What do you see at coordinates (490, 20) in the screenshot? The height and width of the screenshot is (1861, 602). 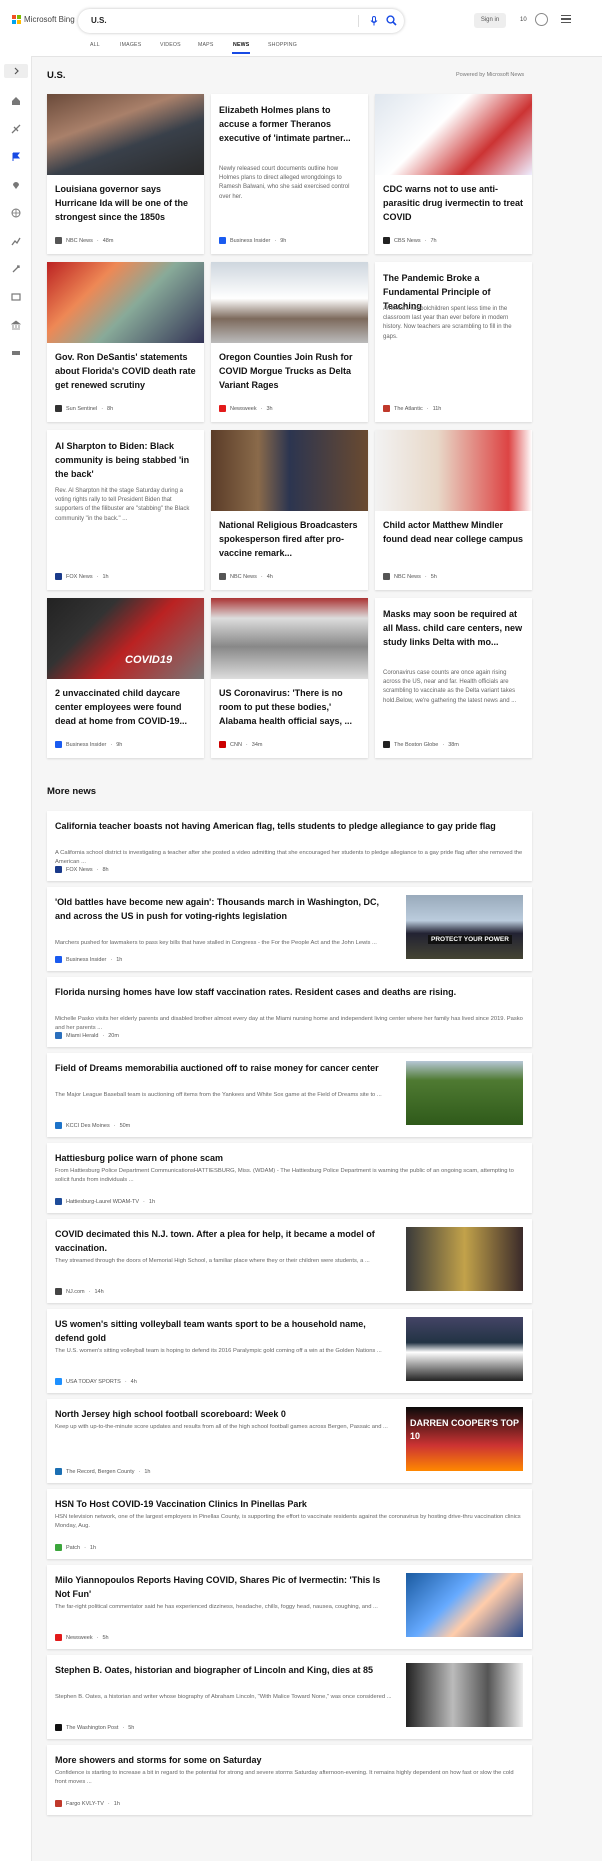 I see `sign-in-button: Sign in` at bounding box center [490, 20].